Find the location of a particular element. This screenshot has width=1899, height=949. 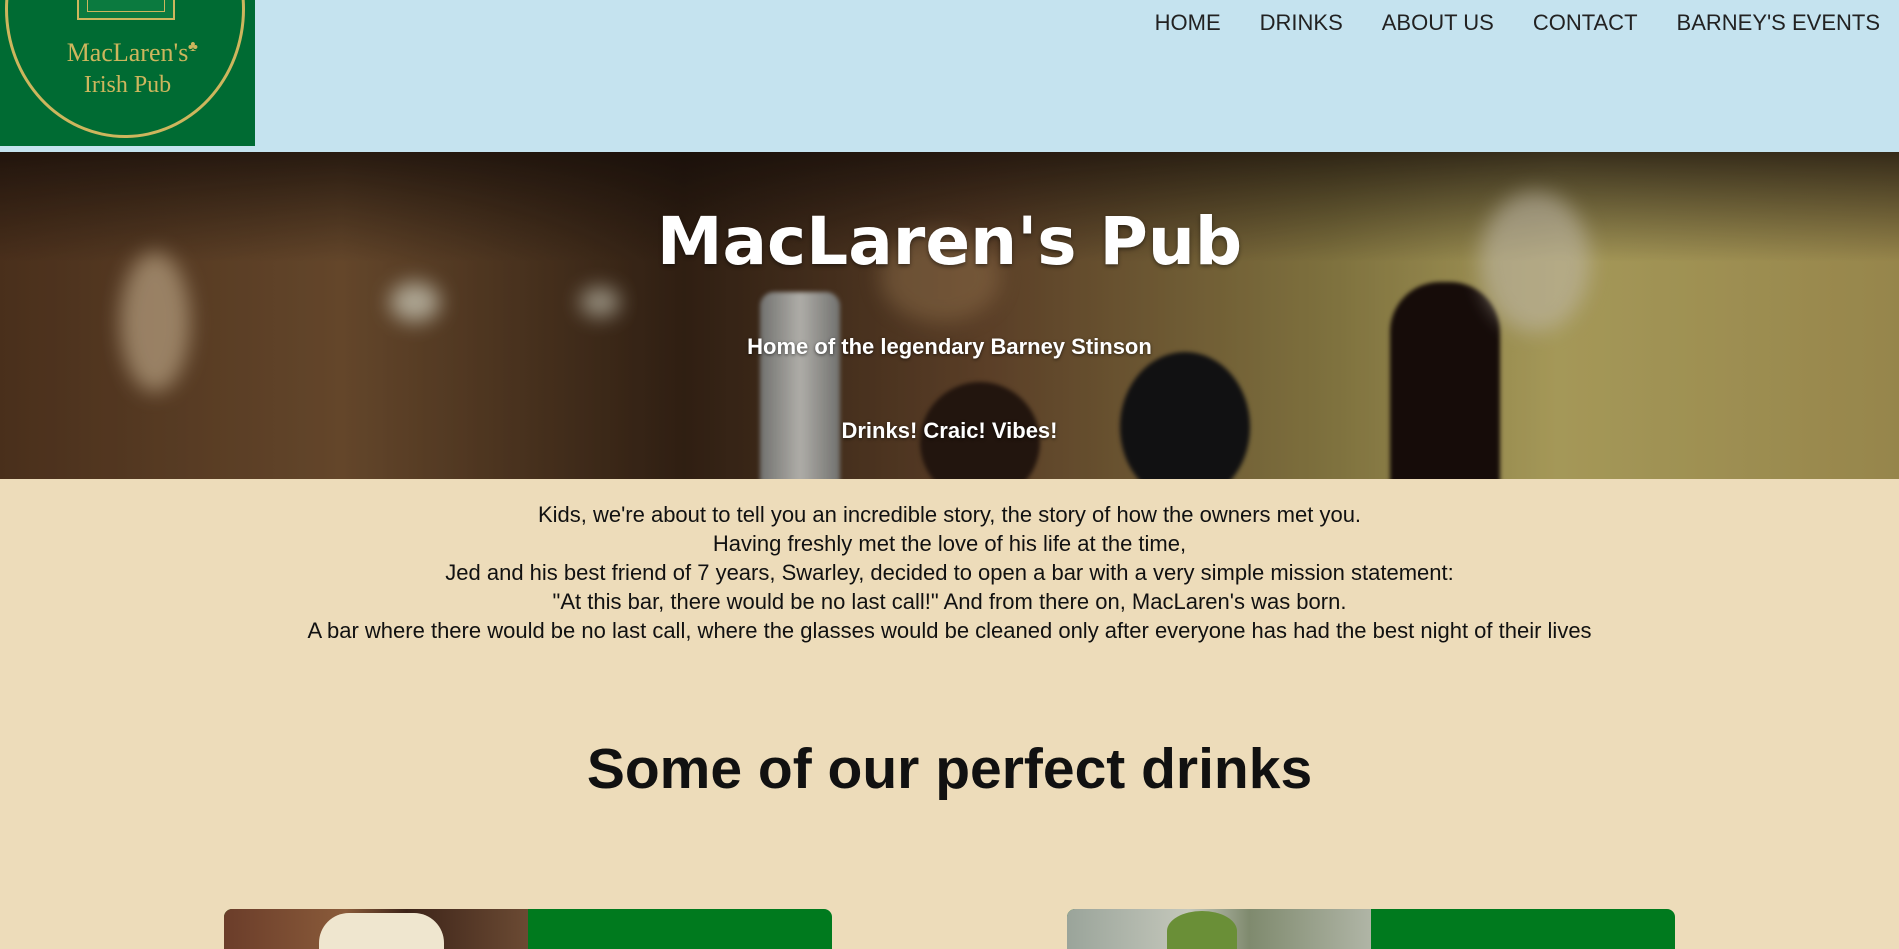

nav-drinks: DRINKS is located at coordinates (1301, 23).